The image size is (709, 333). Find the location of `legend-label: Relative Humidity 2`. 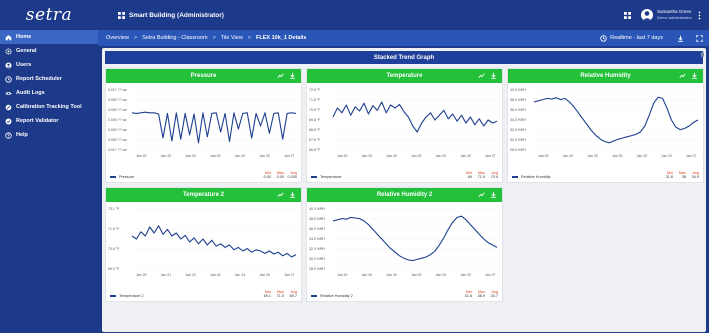

legend-label: Relative Humidity 2 is located at coordinates (336, 296).